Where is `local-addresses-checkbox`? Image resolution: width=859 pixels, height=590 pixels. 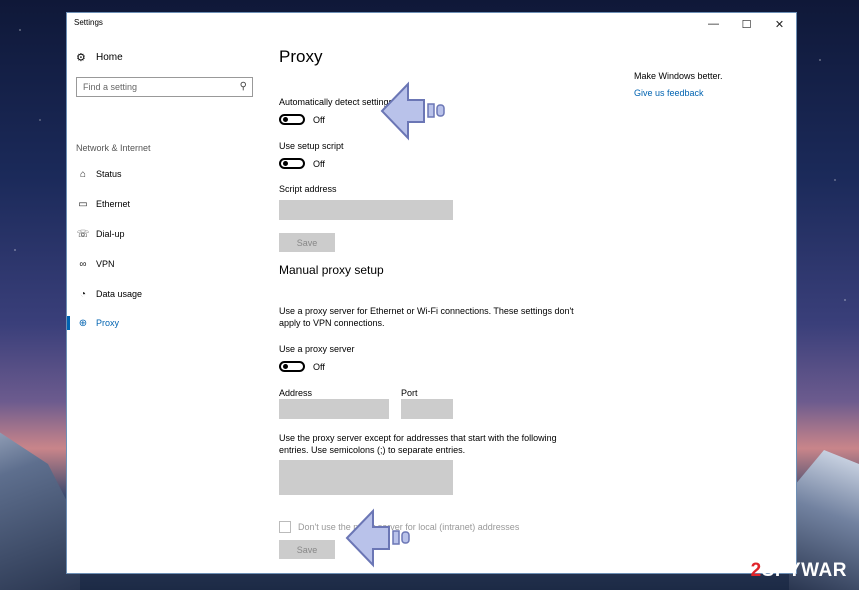
local-addresses-checkbox is located at coordinates (285, 527).